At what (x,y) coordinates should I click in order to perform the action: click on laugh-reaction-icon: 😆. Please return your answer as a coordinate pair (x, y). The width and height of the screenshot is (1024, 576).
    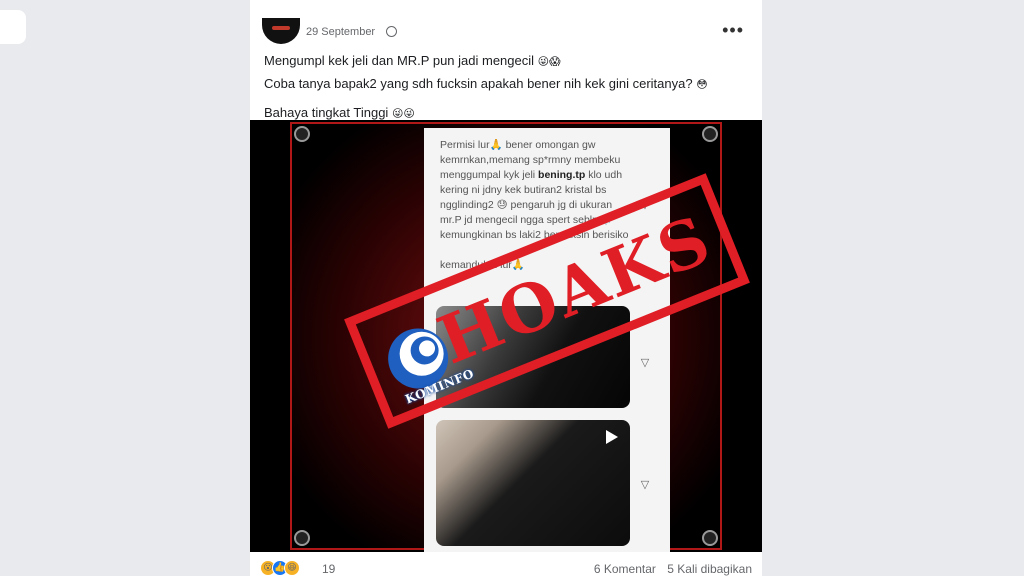
    Looking at the image, I should click on (292, 568).